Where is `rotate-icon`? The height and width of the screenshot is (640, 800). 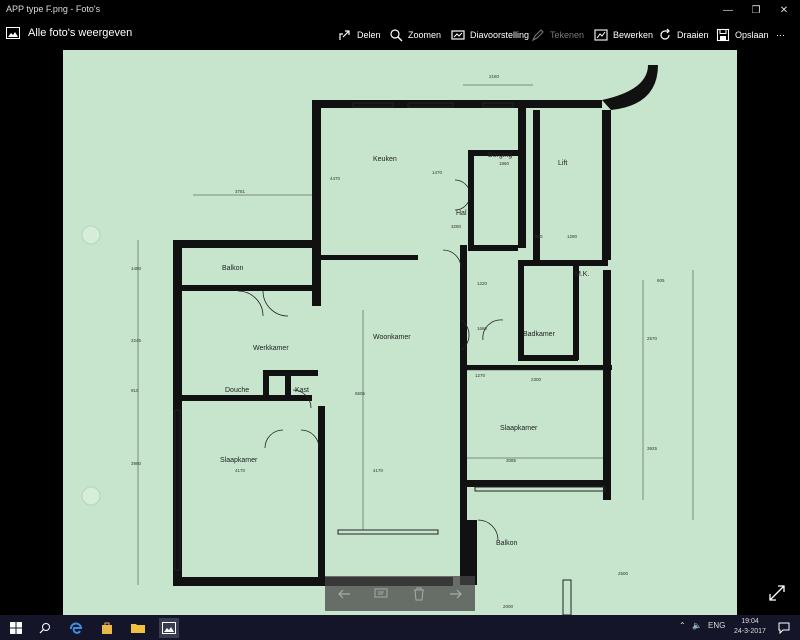 rotate-icon is located at coordinates (665, 34).